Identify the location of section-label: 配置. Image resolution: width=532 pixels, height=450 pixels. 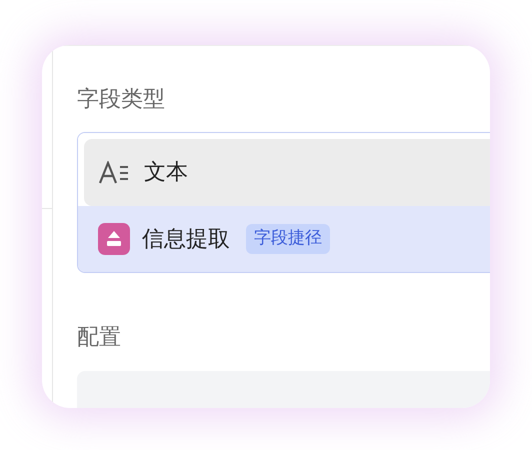
(99, 338).